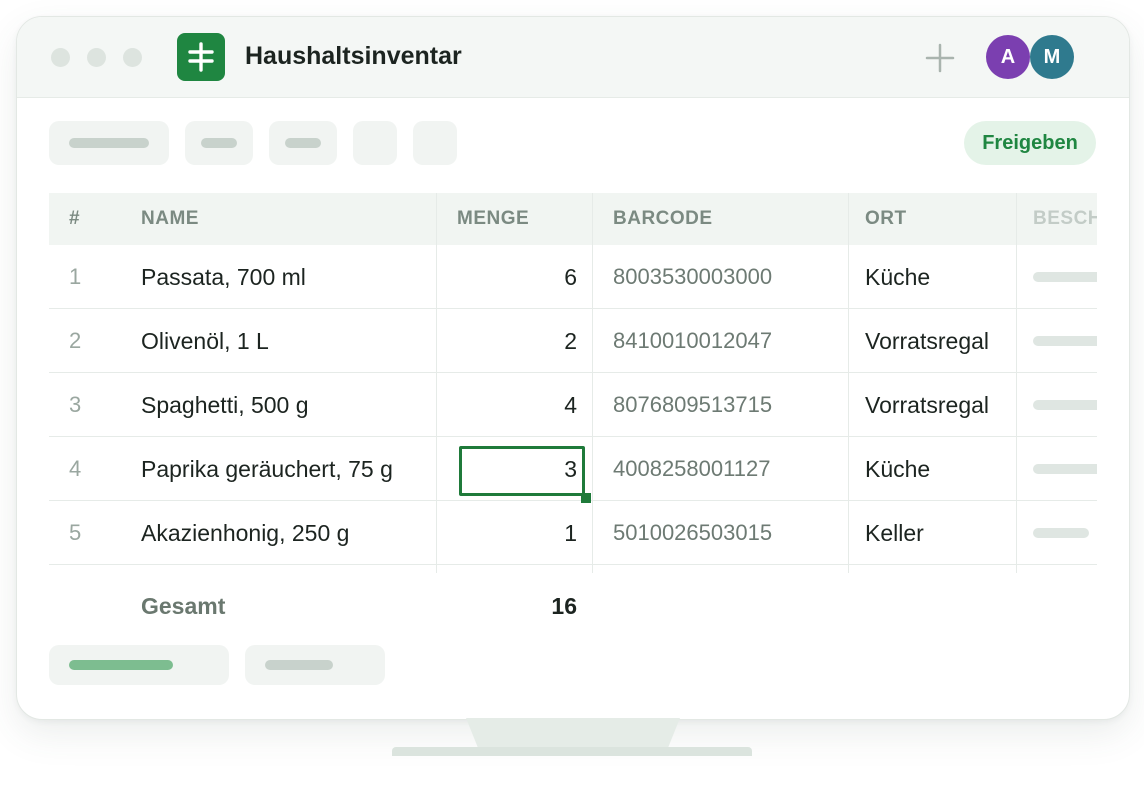  What do you see at coordinates (692, 405) in the screenshot?
I see `barcode-cell: 8076809513715` at bounding box center [692, 405].